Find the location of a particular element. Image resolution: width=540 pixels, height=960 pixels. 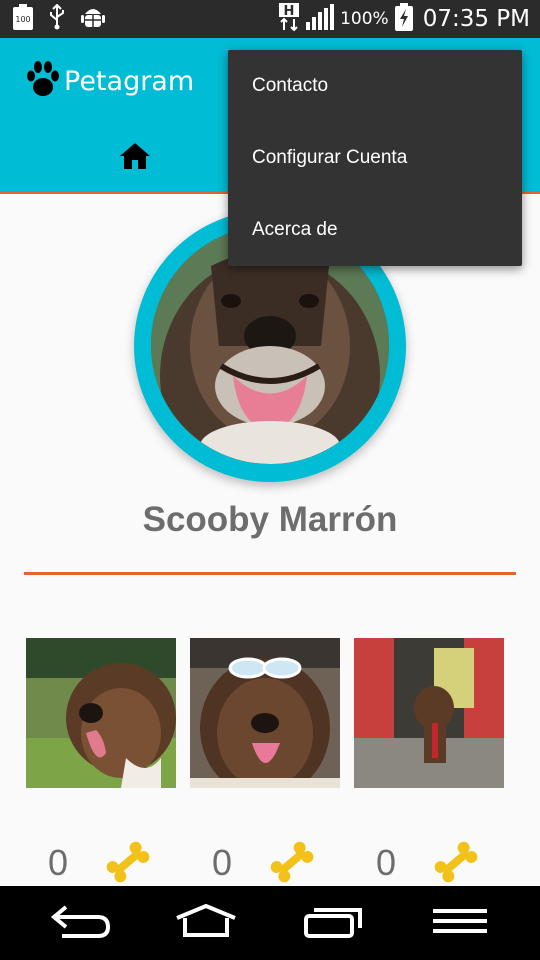

menu-item-contacto: Contacto is located at coordinates (375, 86).